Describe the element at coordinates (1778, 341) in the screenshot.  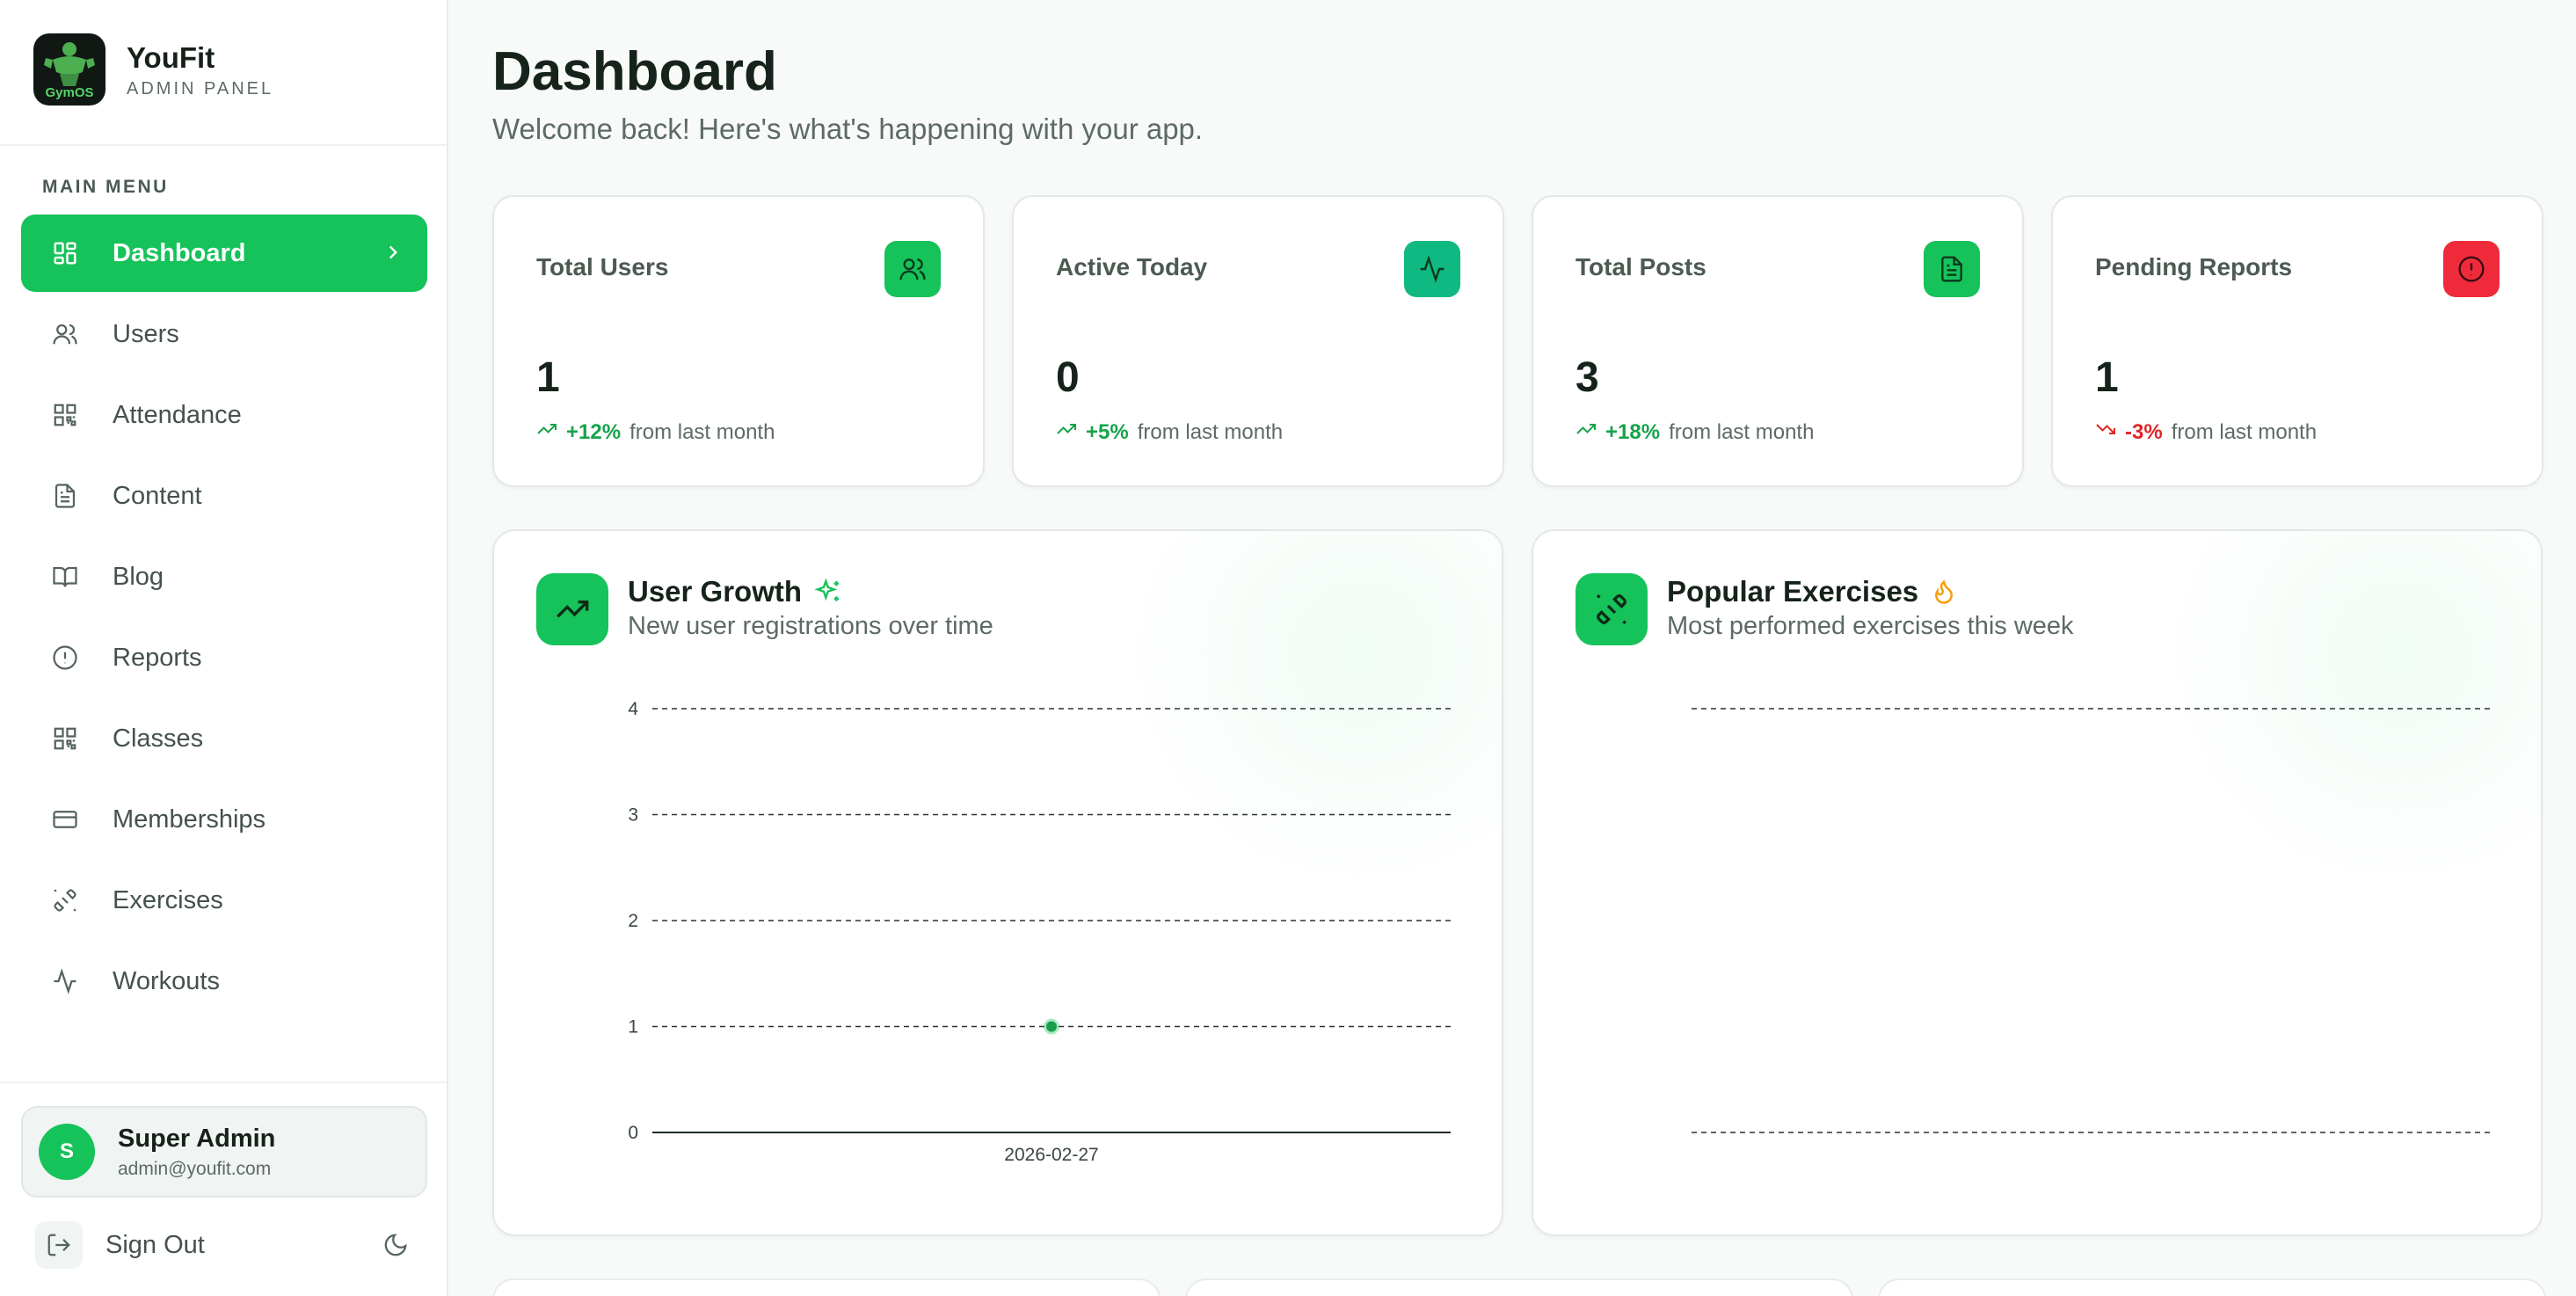
I see `stat-card-total-posts: Total Posts 3 +18% from last month` at that location.